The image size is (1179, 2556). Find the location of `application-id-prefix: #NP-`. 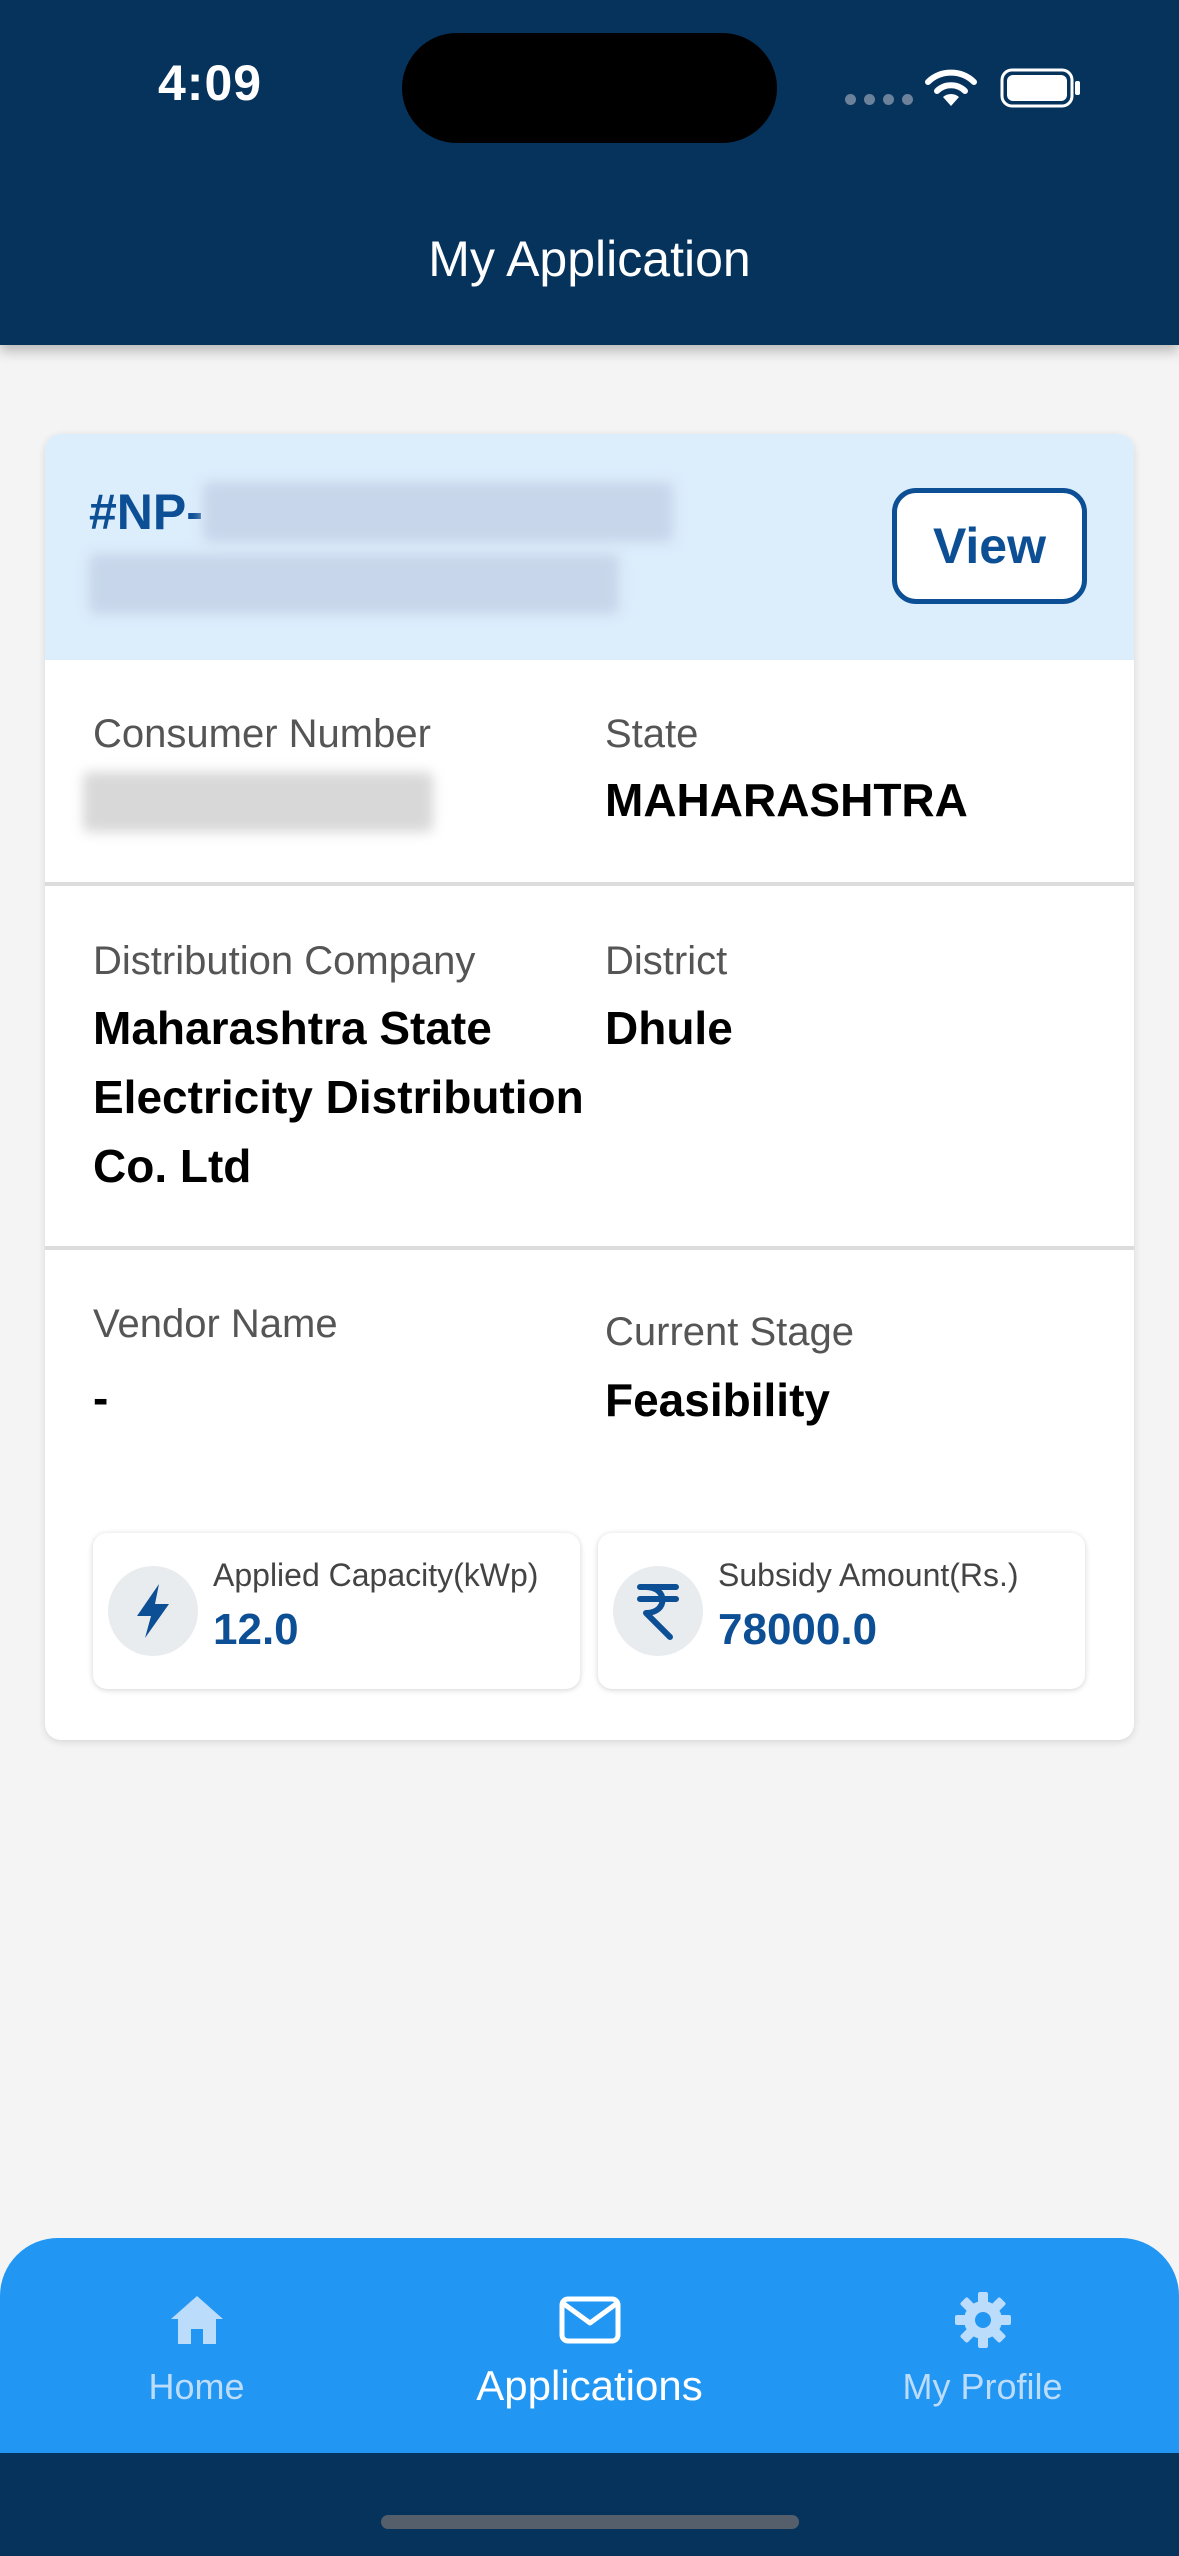

application-id-prefix: #NP- is located at coordinates (146, 512).